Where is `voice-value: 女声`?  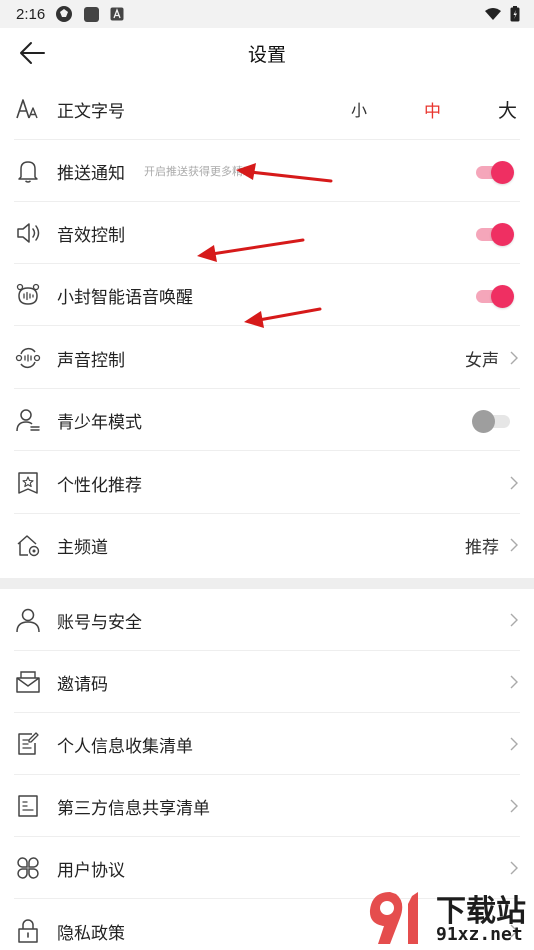 voice-value: 女声 is located at coordinates (482, 360).